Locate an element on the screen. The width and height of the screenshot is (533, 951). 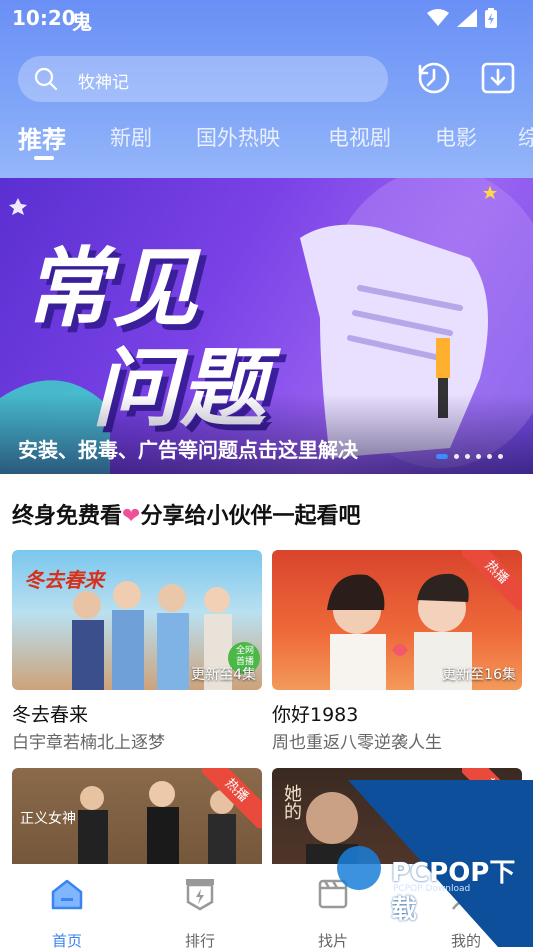
history-icon is located at coordinates (434, 78).